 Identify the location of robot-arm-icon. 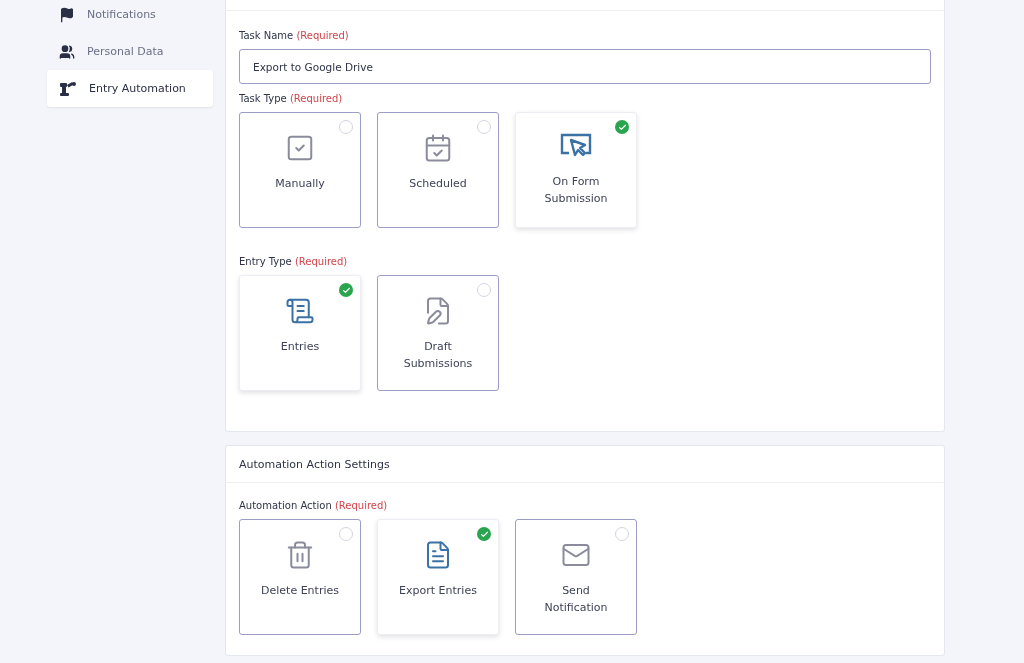
(68, 88).